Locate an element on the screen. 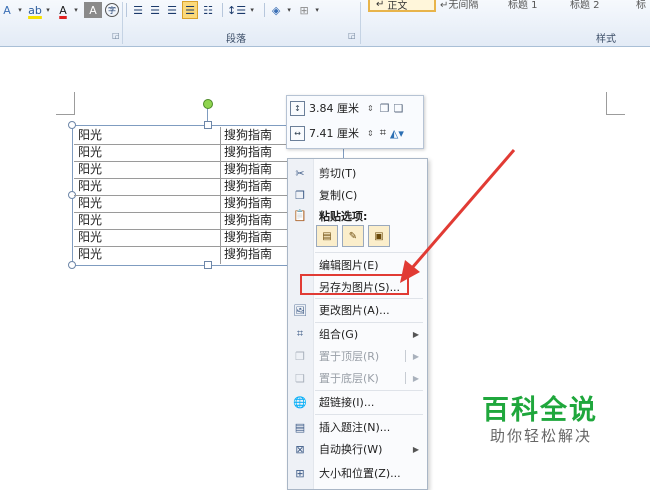  watermark-title: 百科全说 is located at coordinates (540, 410).